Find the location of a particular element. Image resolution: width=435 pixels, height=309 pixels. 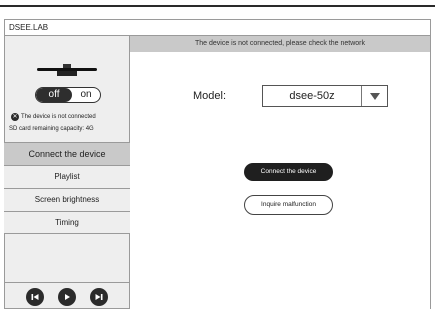

model-select: dsee-50z is located at coordinates (325, 96).